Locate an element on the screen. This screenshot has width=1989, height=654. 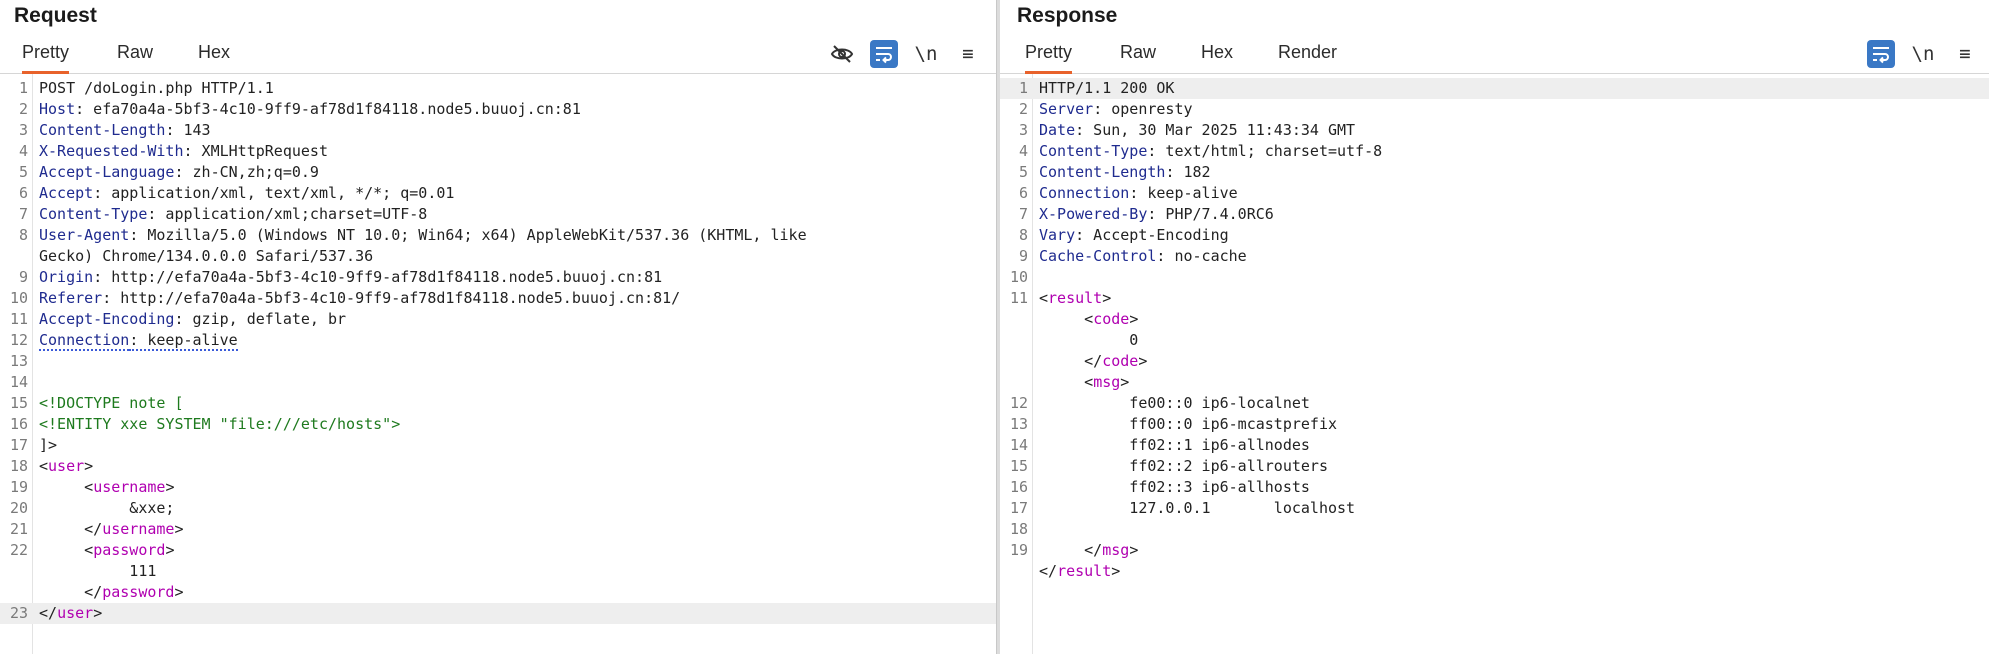
code-line: 4 X-Requested-With: XMLHttpRequest is located at coordinates (498, 151).